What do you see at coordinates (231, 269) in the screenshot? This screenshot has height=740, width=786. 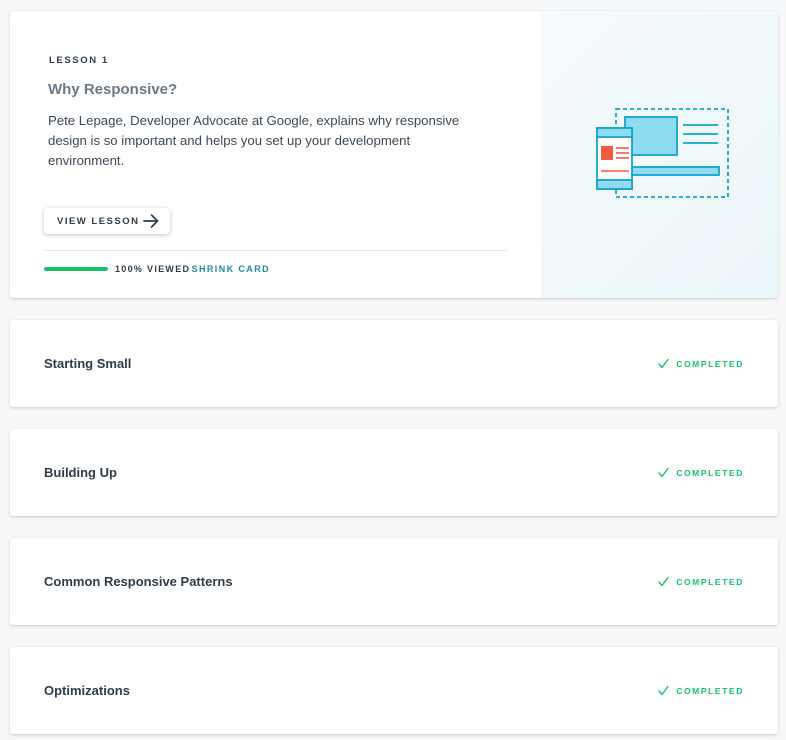 I see `shrink-card-link: SHRINK CARD` at bounding box center [231, 269].